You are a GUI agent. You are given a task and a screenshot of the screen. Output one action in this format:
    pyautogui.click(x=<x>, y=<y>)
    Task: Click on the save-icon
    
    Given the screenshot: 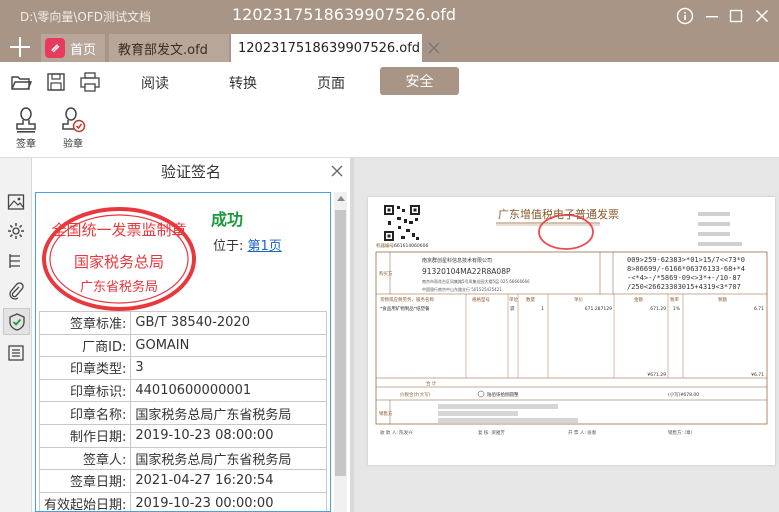 What is the action you would take?
    pyautogui.click(x=56, y=82)
    